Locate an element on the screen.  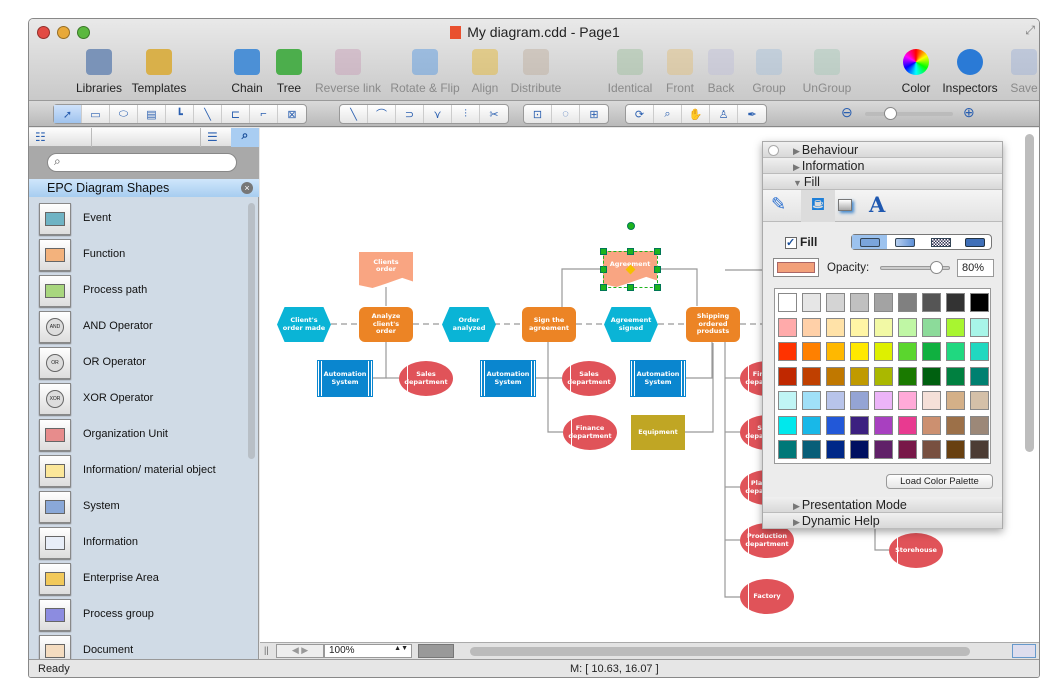
zoom-tool-button: ⌕ is located at coordinates (668, 114).